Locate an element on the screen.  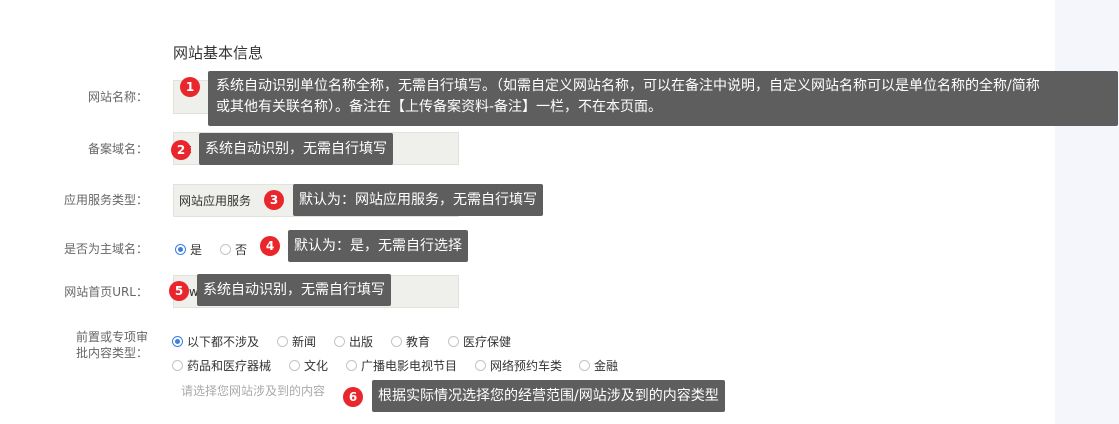
domain-label: 备案域名： is located at coordinates (117, 149).